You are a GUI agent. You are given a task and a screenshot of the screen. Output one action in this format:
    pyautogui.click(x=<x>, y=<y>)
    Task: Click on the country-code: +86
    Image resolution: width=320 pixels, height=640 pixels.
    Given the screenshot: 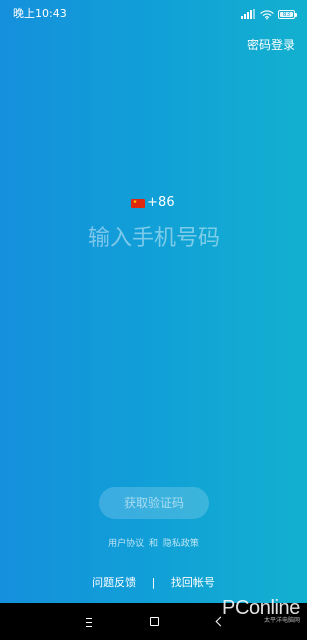 What is the action you would take?
    pyautogui.click(x=161, y=202)
    